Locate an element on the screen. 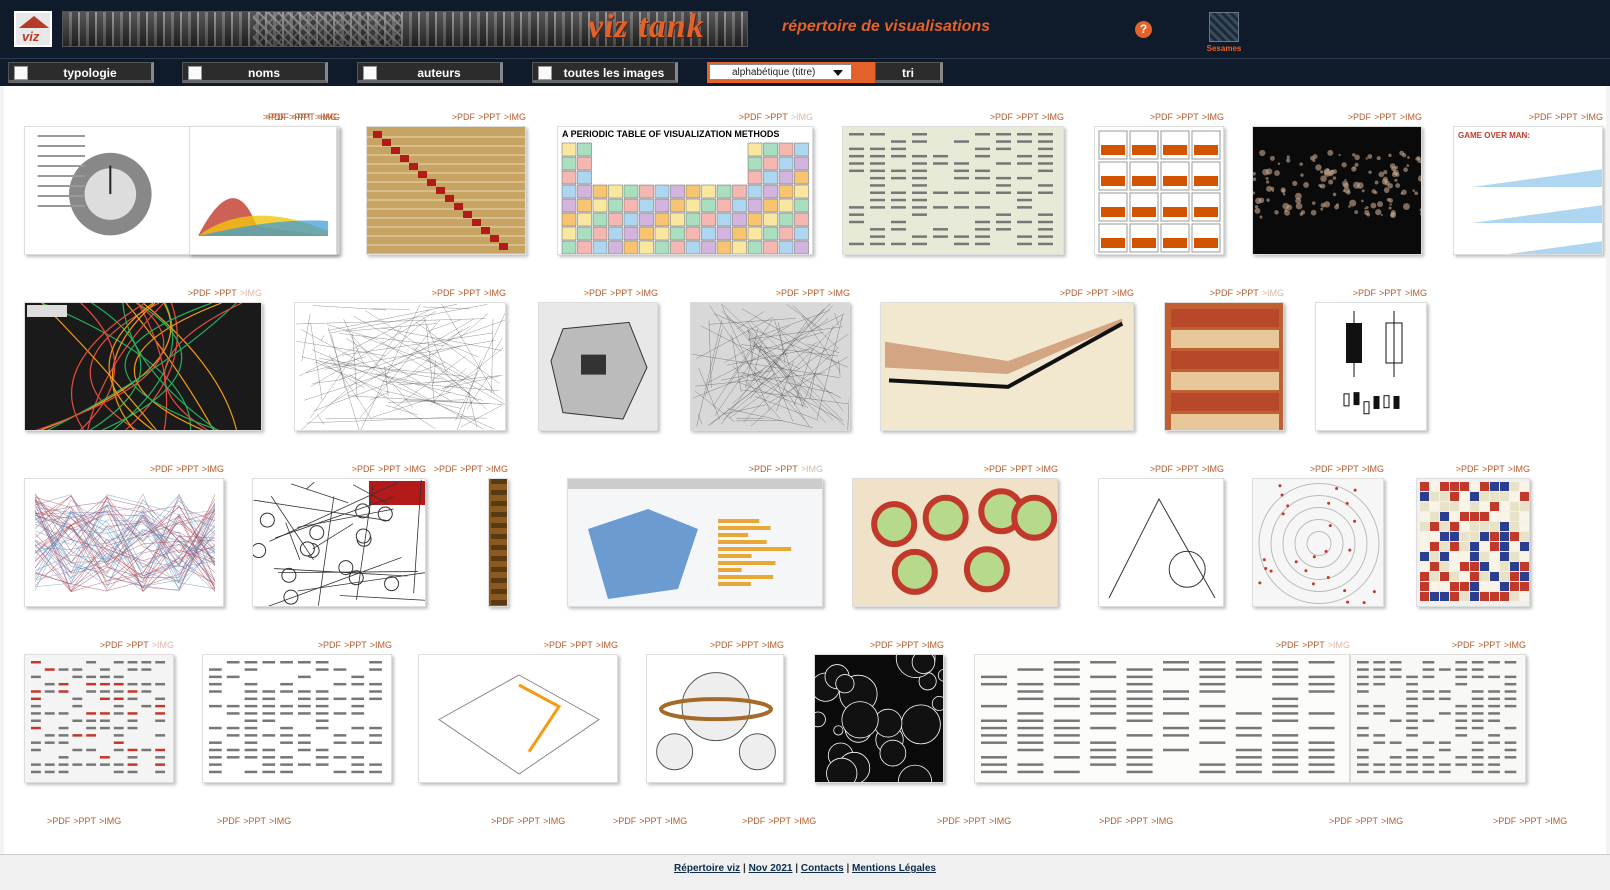 The height and width of the screenshot is (890, 1610). footer-link-mentions: Mentions Légales is located at coordinates (894, 868).